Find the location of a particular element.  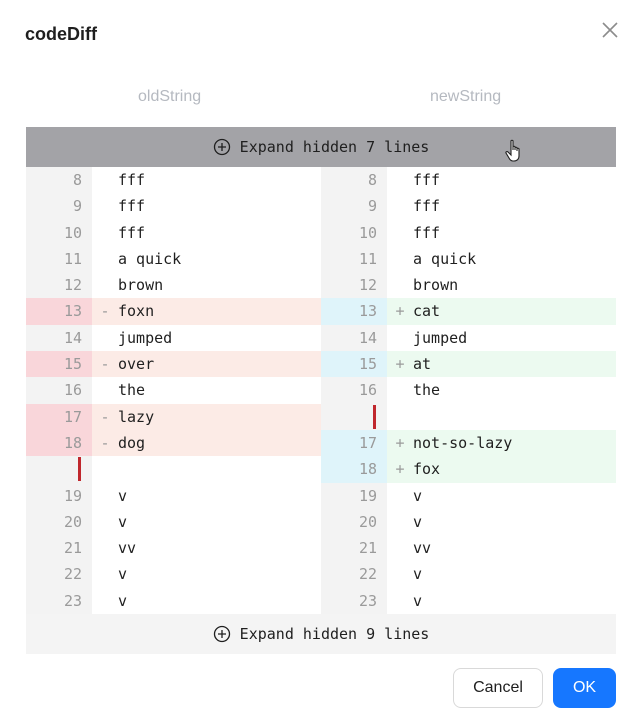

diff-row: 20 v 20 v is located at coordinates (321, 522).